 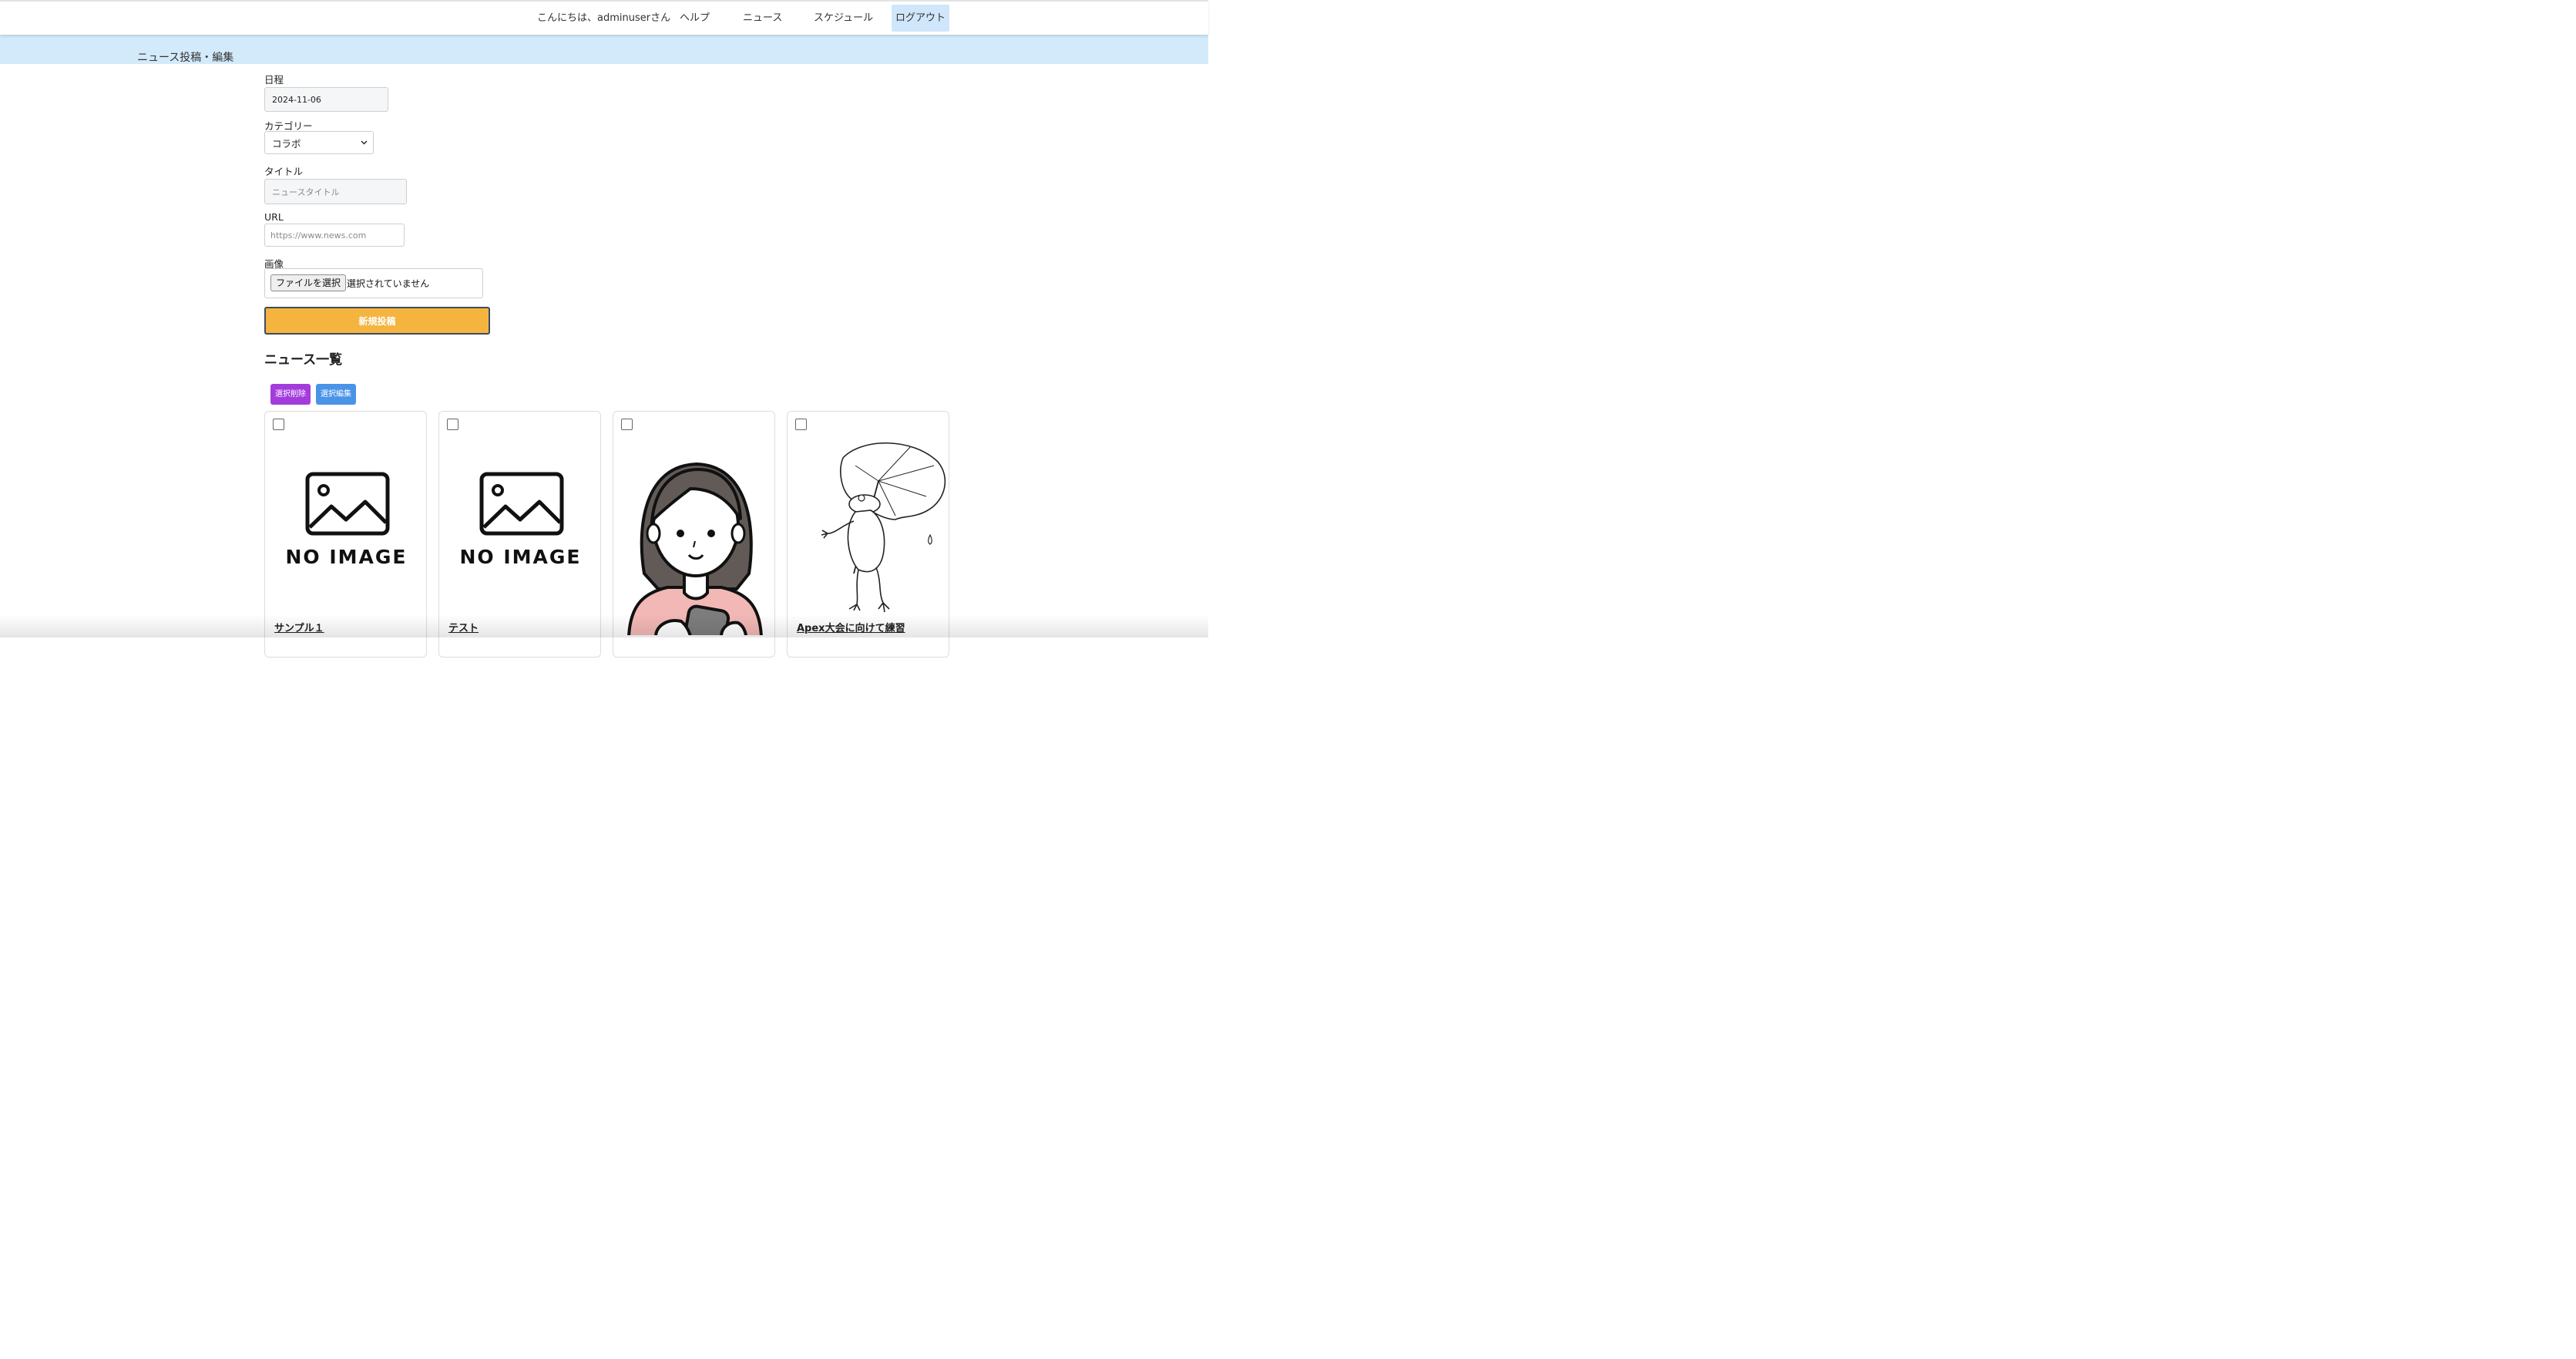 What do you see at coordinates (303, 360) in the screenshot?
I see `news-list-title: ニュース一覧` at bounding box center [303, 360].